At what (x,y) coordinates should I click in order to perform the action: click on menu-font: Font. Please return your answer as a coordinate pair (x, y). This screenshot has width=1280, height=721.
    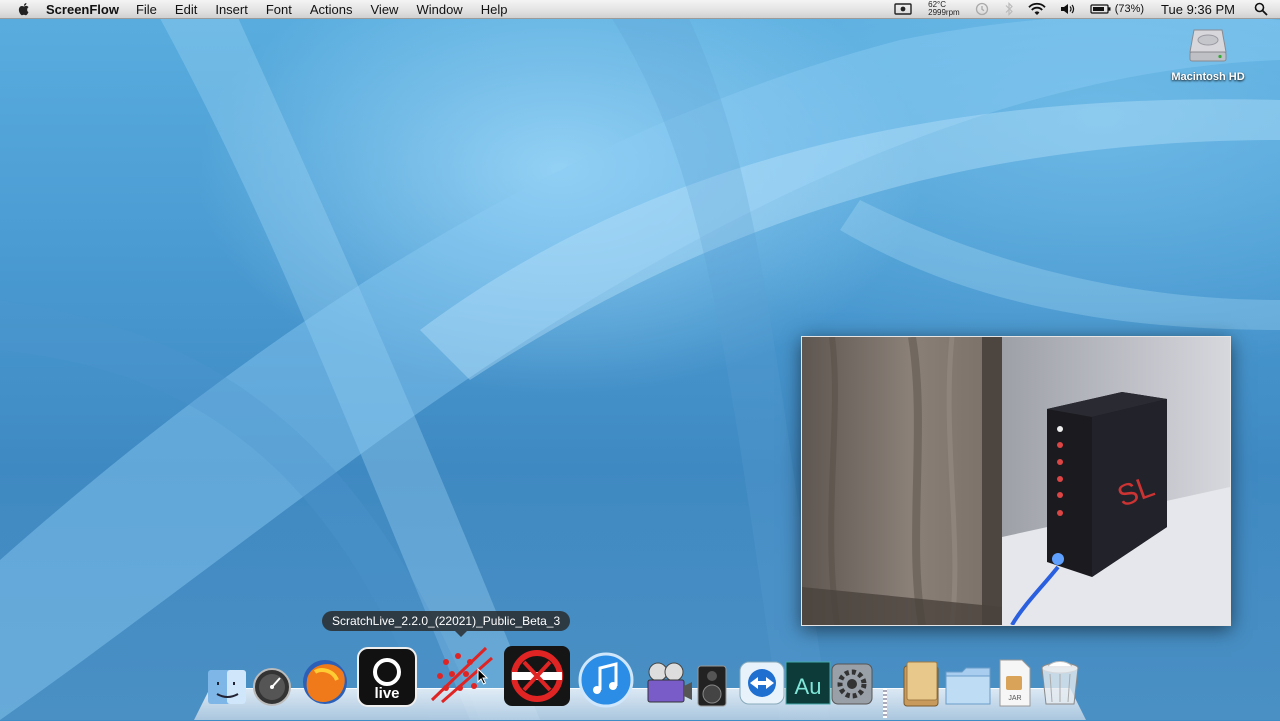
    Looking at the image, I should click on (279, 9).